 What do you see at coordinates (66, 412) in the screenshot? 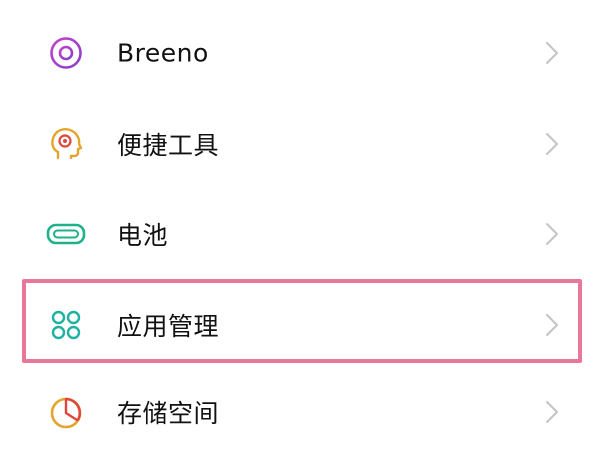
I see `storage-icon` at bounding box center [66, 412].